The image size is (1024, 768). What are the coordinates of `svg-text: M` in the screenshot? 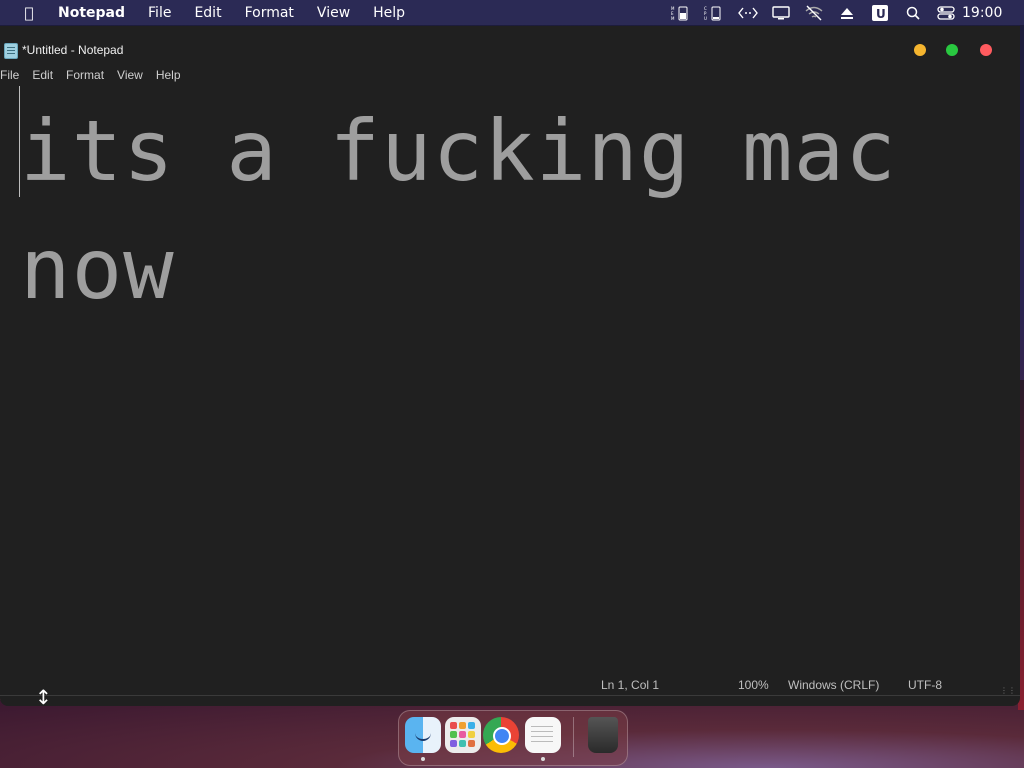 It's located at (673, 18).